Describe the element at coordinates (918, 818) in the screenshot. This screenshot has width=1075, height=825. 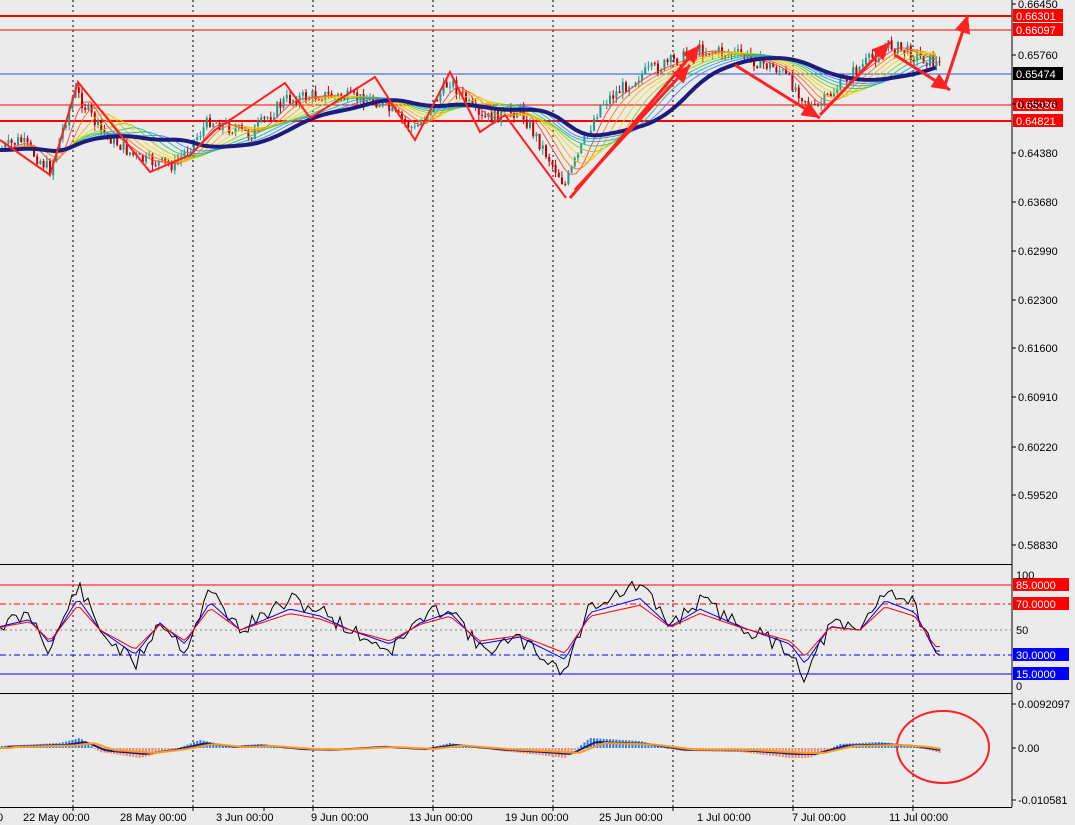
I see `time-tick-label: 11 Jul 00:00` at that location.